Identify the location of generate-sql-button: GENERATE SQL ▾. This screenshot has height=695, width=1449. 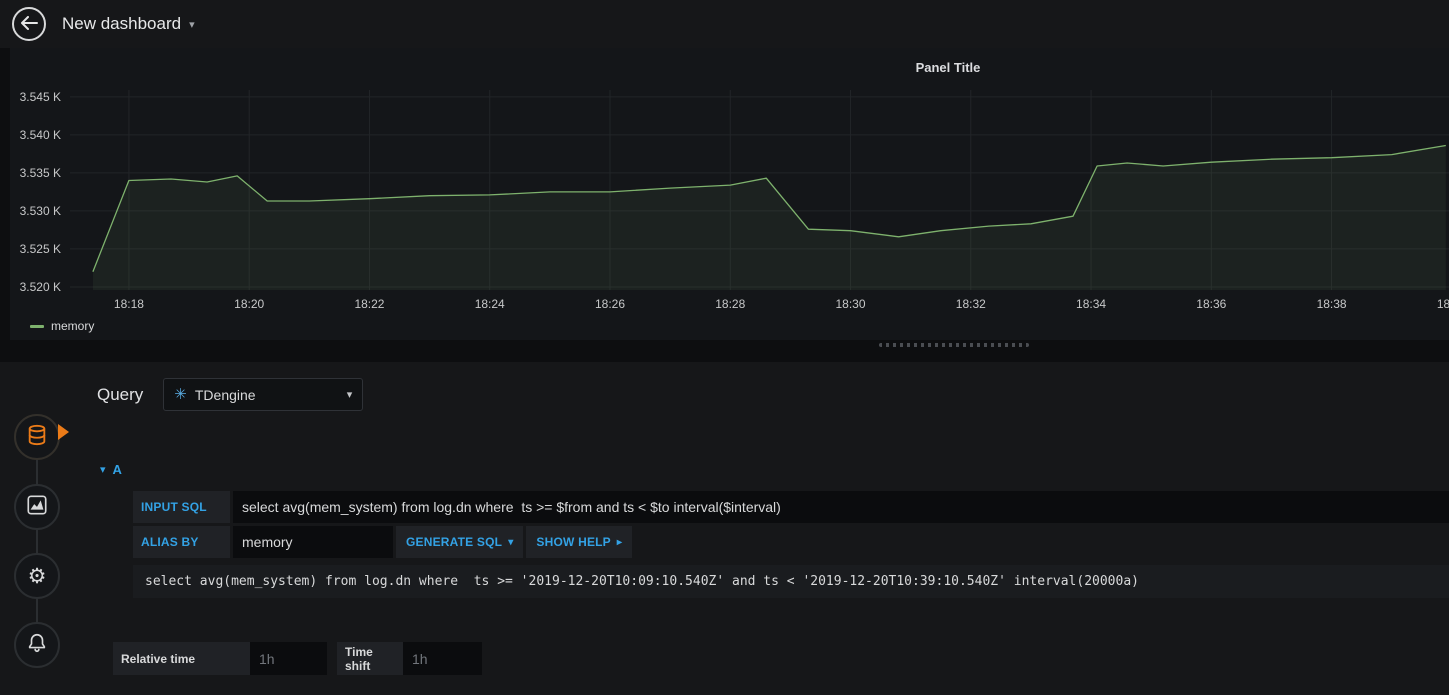
(460, 542).